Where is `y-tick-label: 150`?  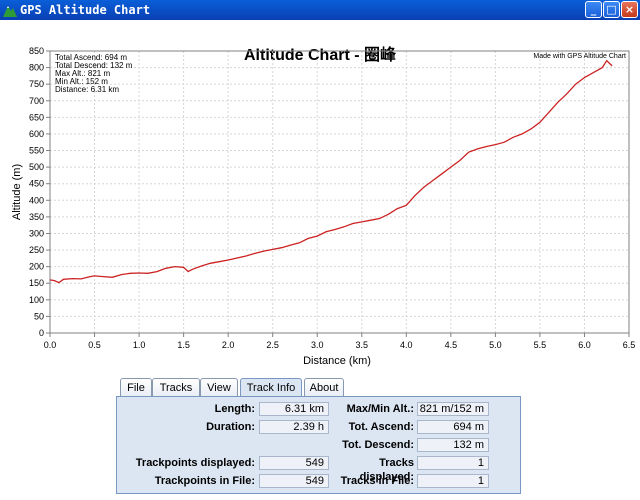
y-tick-label: 150 is located at coordinates (36, 283).